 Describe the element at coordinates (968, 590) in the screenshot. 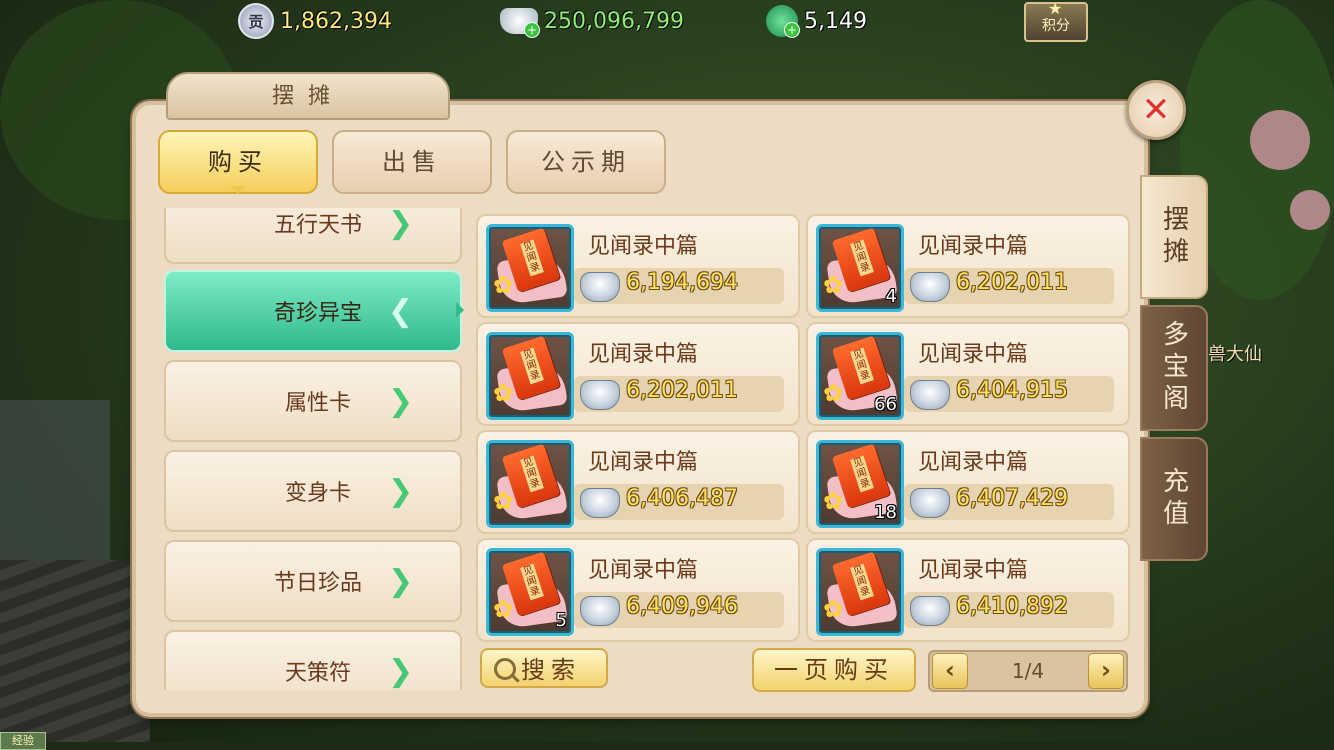

I see `item-card: 见闻录 ✿ 见闻录中篇 6,410,892` at that location.